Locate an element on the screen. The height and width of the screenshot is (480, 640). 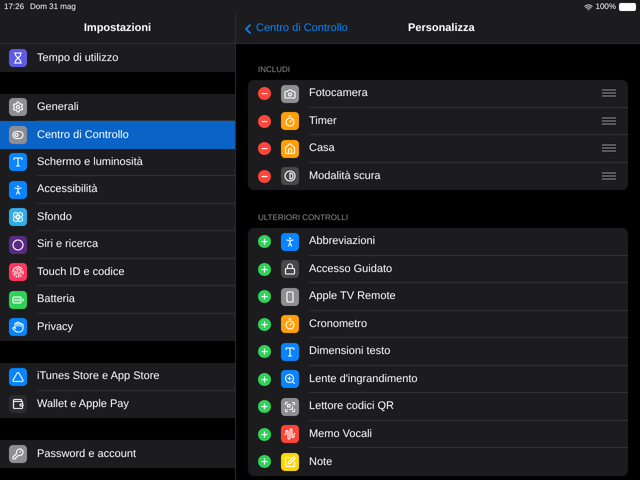
settings-item: Privacy is located at coordinates (117, 327).